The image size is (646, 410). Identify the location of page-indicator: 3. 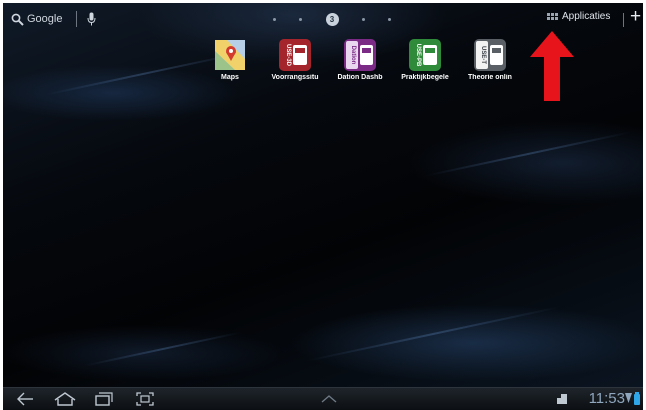
(332, 19).